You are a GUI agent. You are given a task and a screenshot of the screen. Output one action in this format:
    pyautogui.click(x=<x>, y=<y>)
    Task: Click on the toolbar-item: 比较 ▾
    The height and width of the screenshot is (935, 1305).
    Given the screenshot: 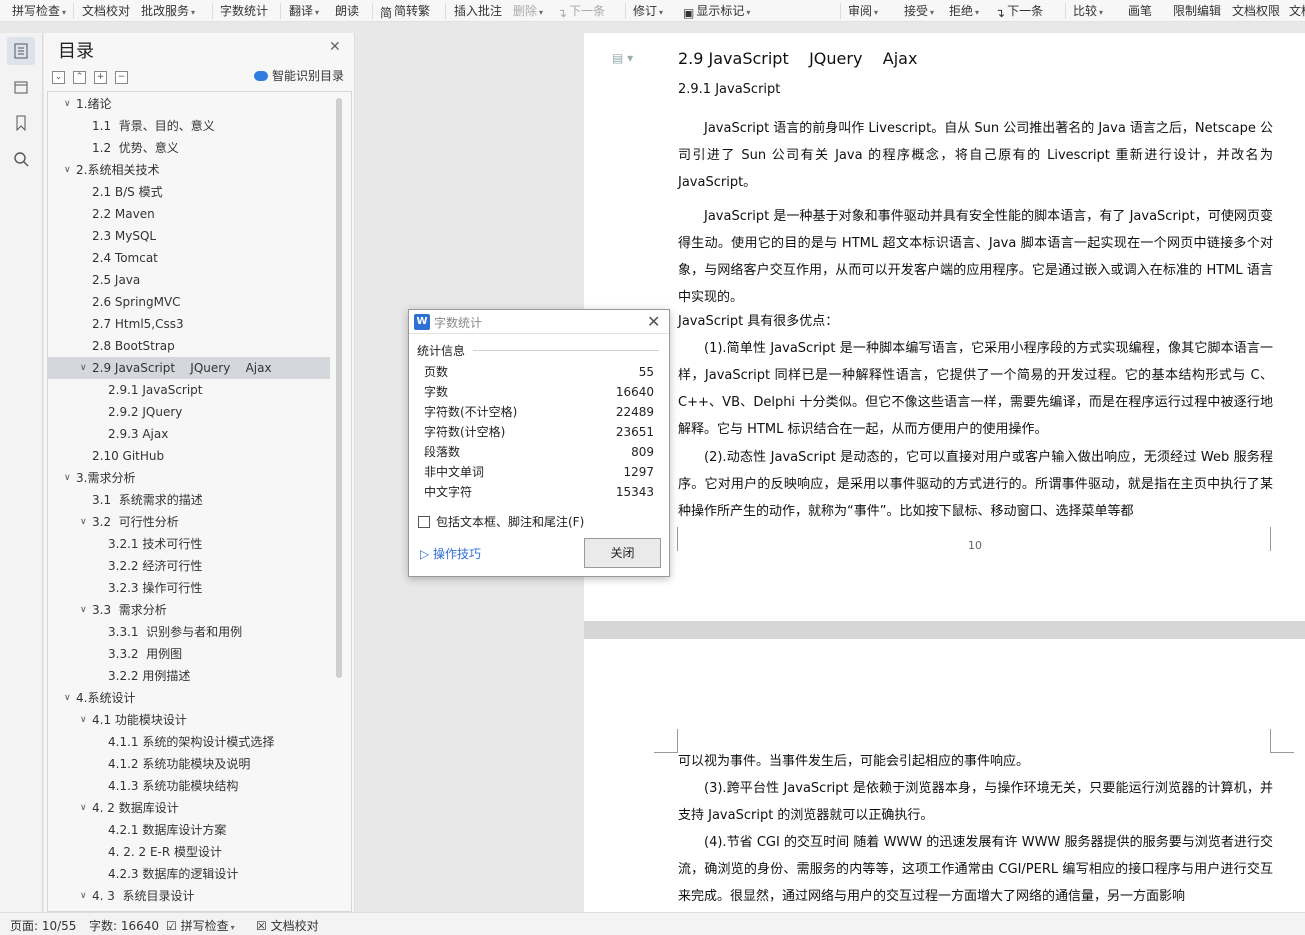 What is the action you would take?
    pyautogui.click(x=1088, y=11)
    